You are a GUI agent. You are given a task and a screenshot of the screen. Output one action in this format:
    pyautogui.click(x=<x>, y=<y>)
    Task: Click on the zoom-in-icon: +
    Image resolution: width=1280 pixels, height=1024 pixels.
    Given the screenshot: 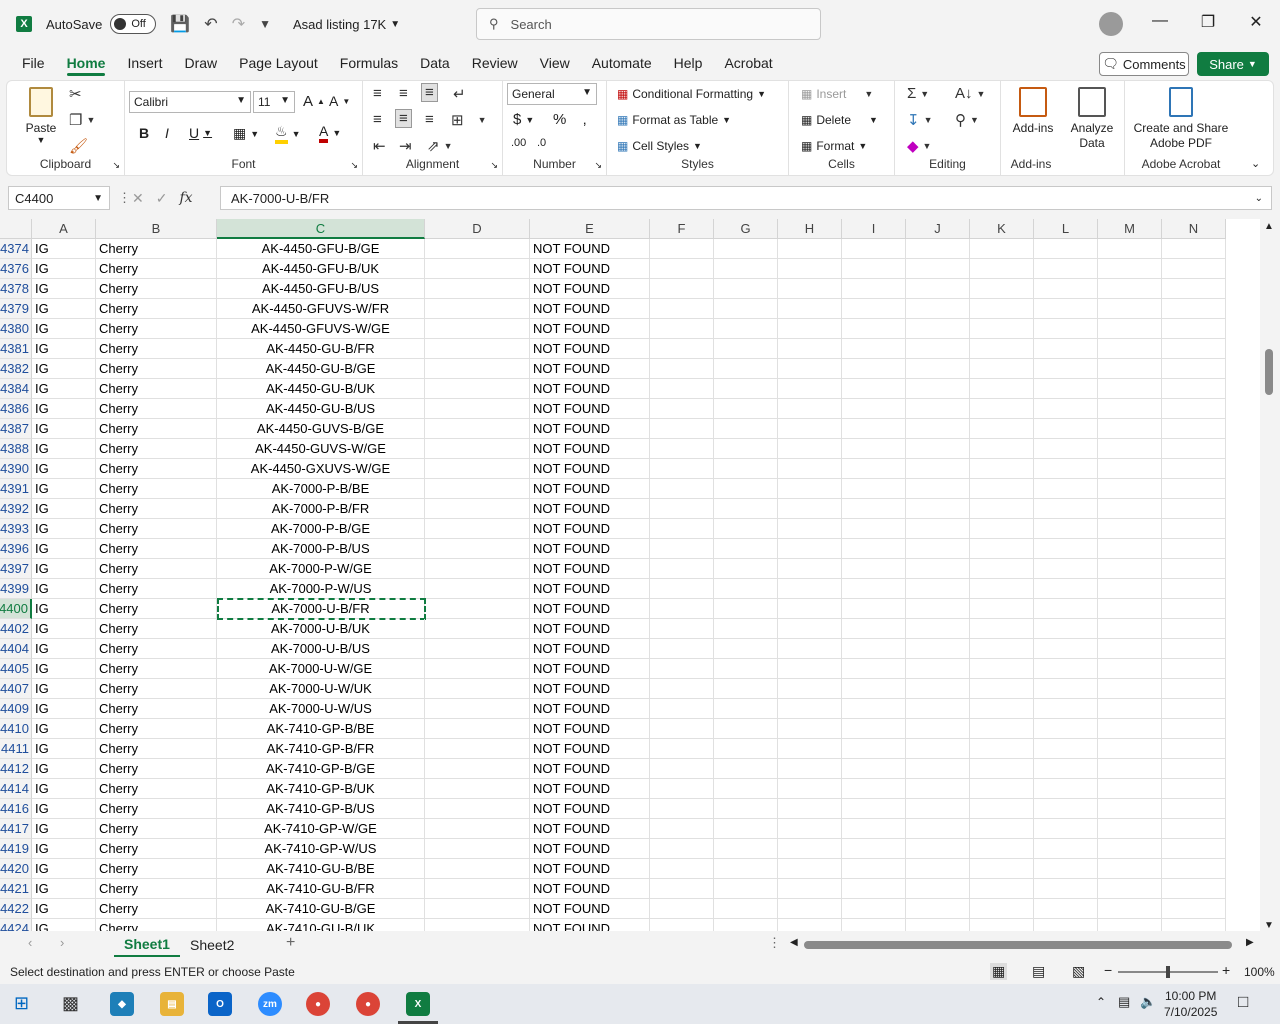 What is the action you would take?
    pyautogui.click(x=1226, y=970)
    